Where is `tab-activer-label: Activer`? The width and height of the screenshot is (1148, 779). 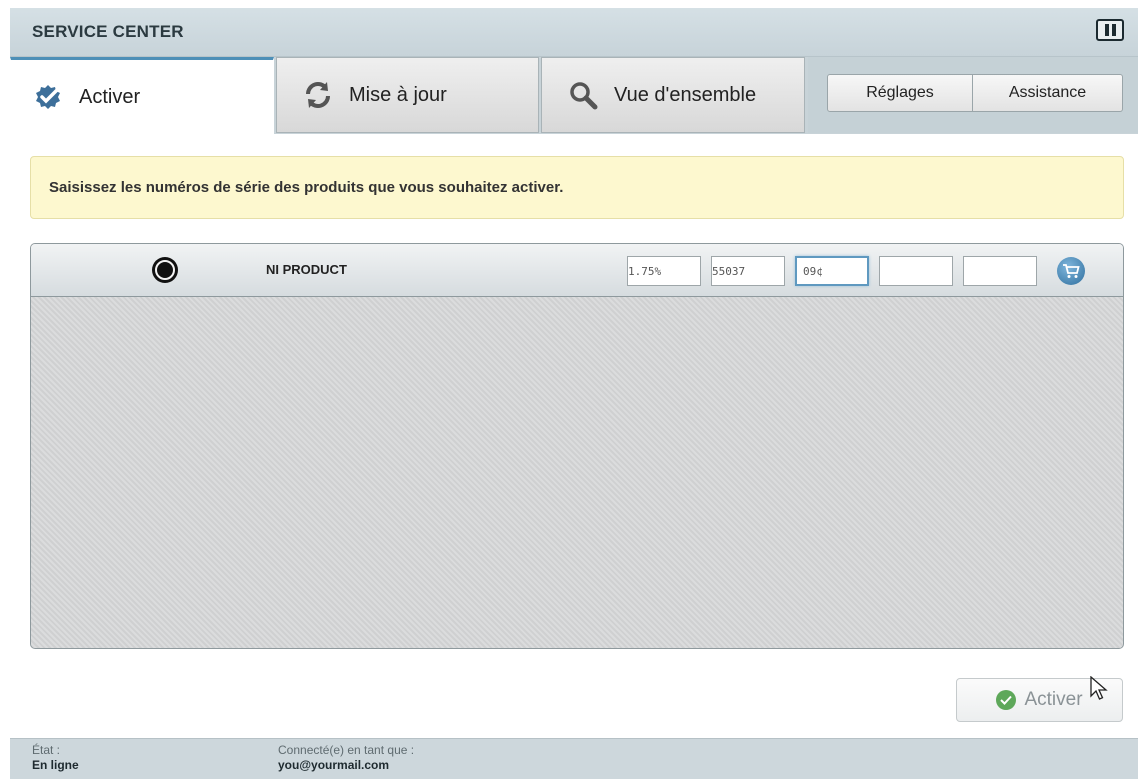
tab-activer-label: Activer is located at coordinates (110, 97).